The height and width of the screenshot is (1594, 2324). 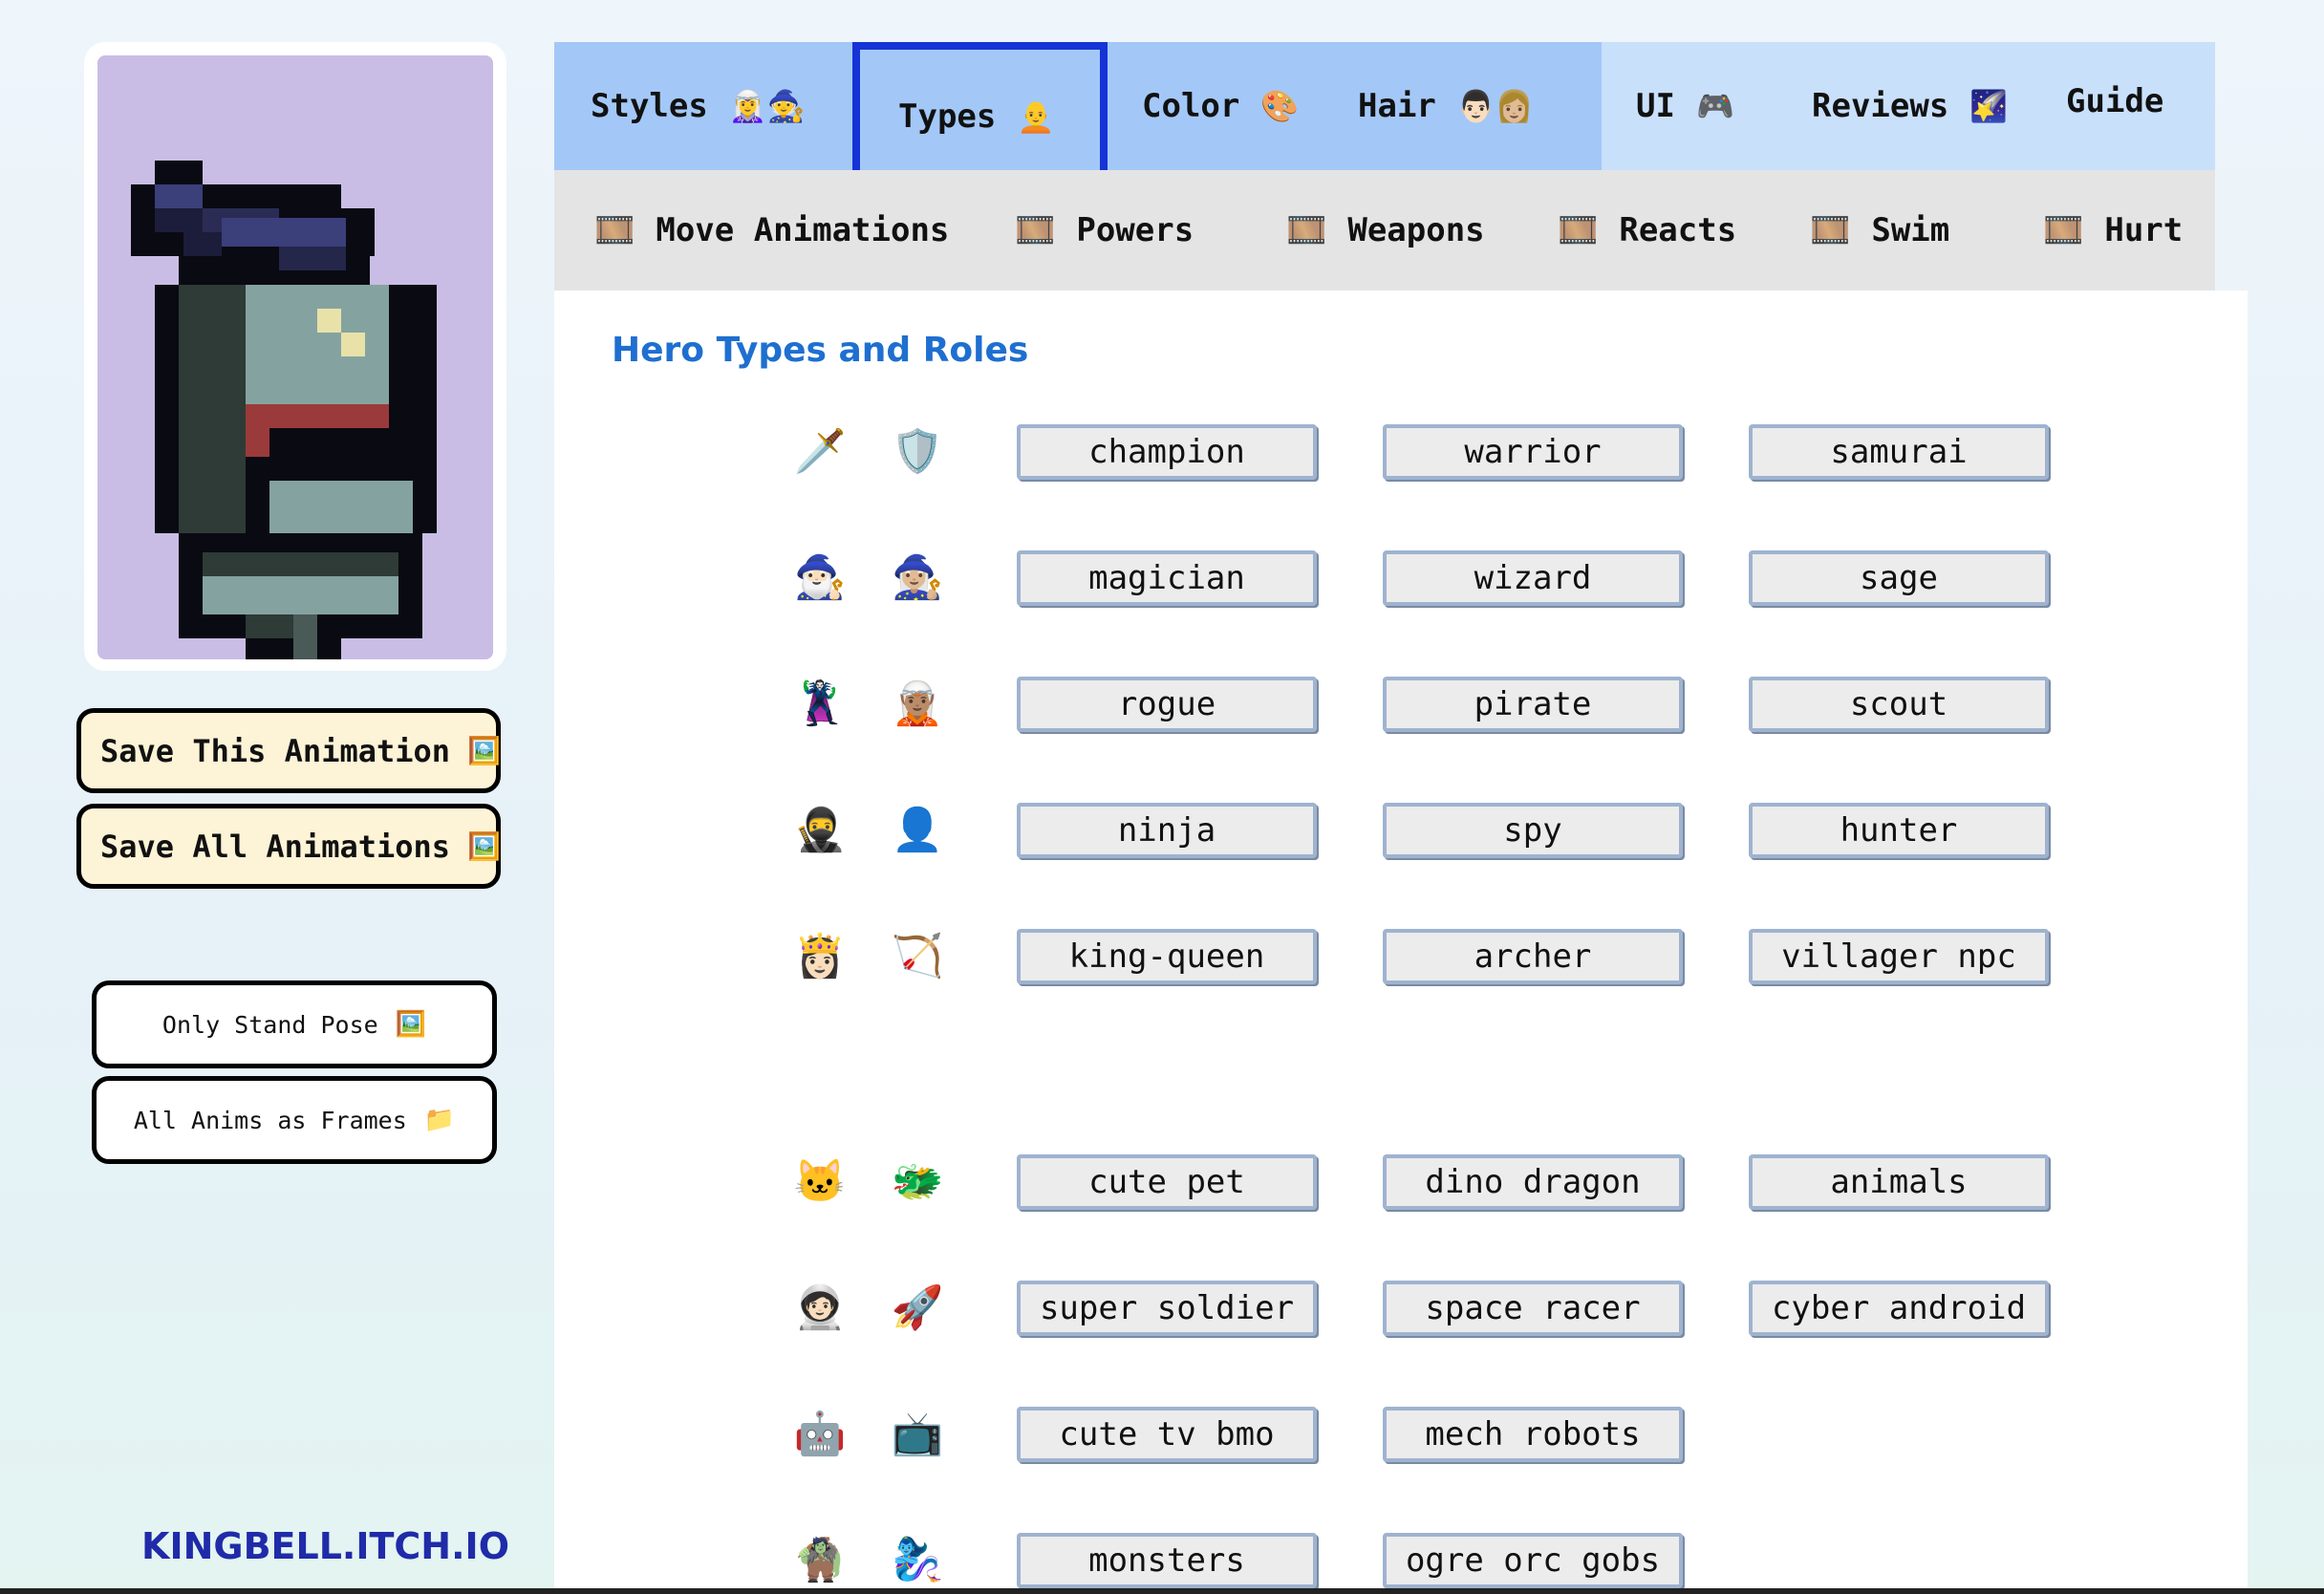 What do you see at coordinates (1533, 1182) in the screenshot?
I see `role-dino-dragon-button: dino dragon` at bounding box center [1533, 1182].